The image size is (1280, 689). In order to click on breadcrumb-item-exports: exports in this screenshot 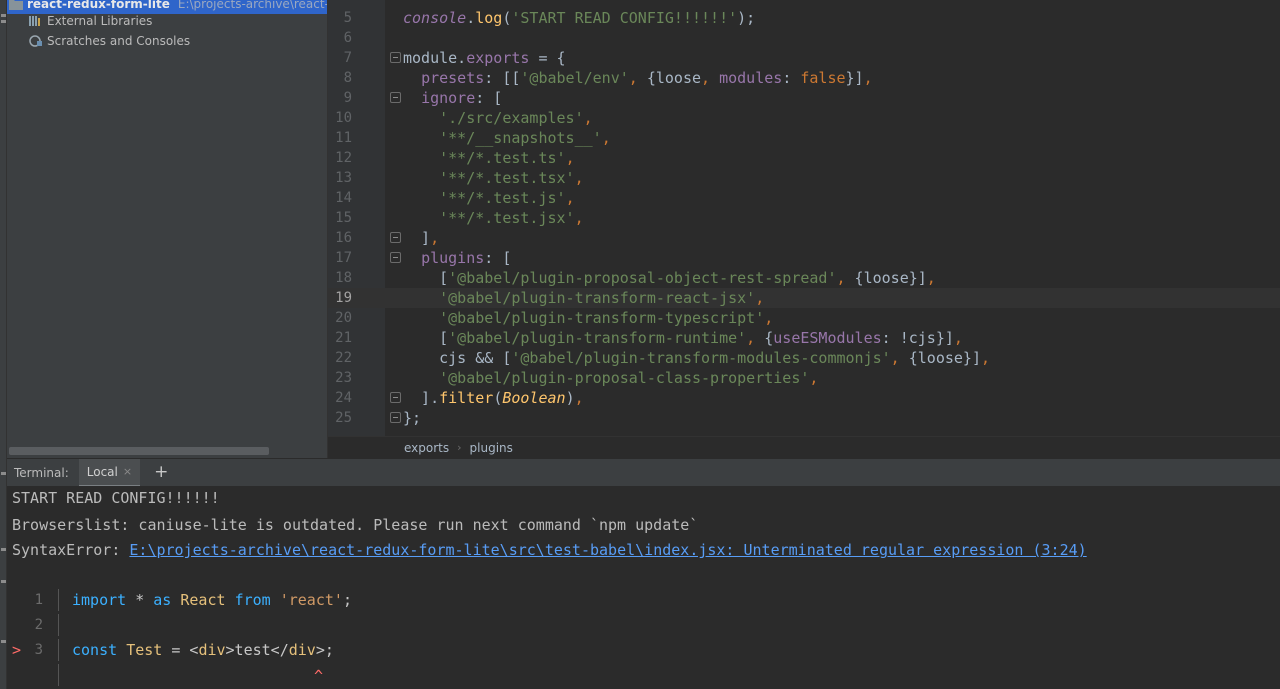, I will do `click(426, 448)`.